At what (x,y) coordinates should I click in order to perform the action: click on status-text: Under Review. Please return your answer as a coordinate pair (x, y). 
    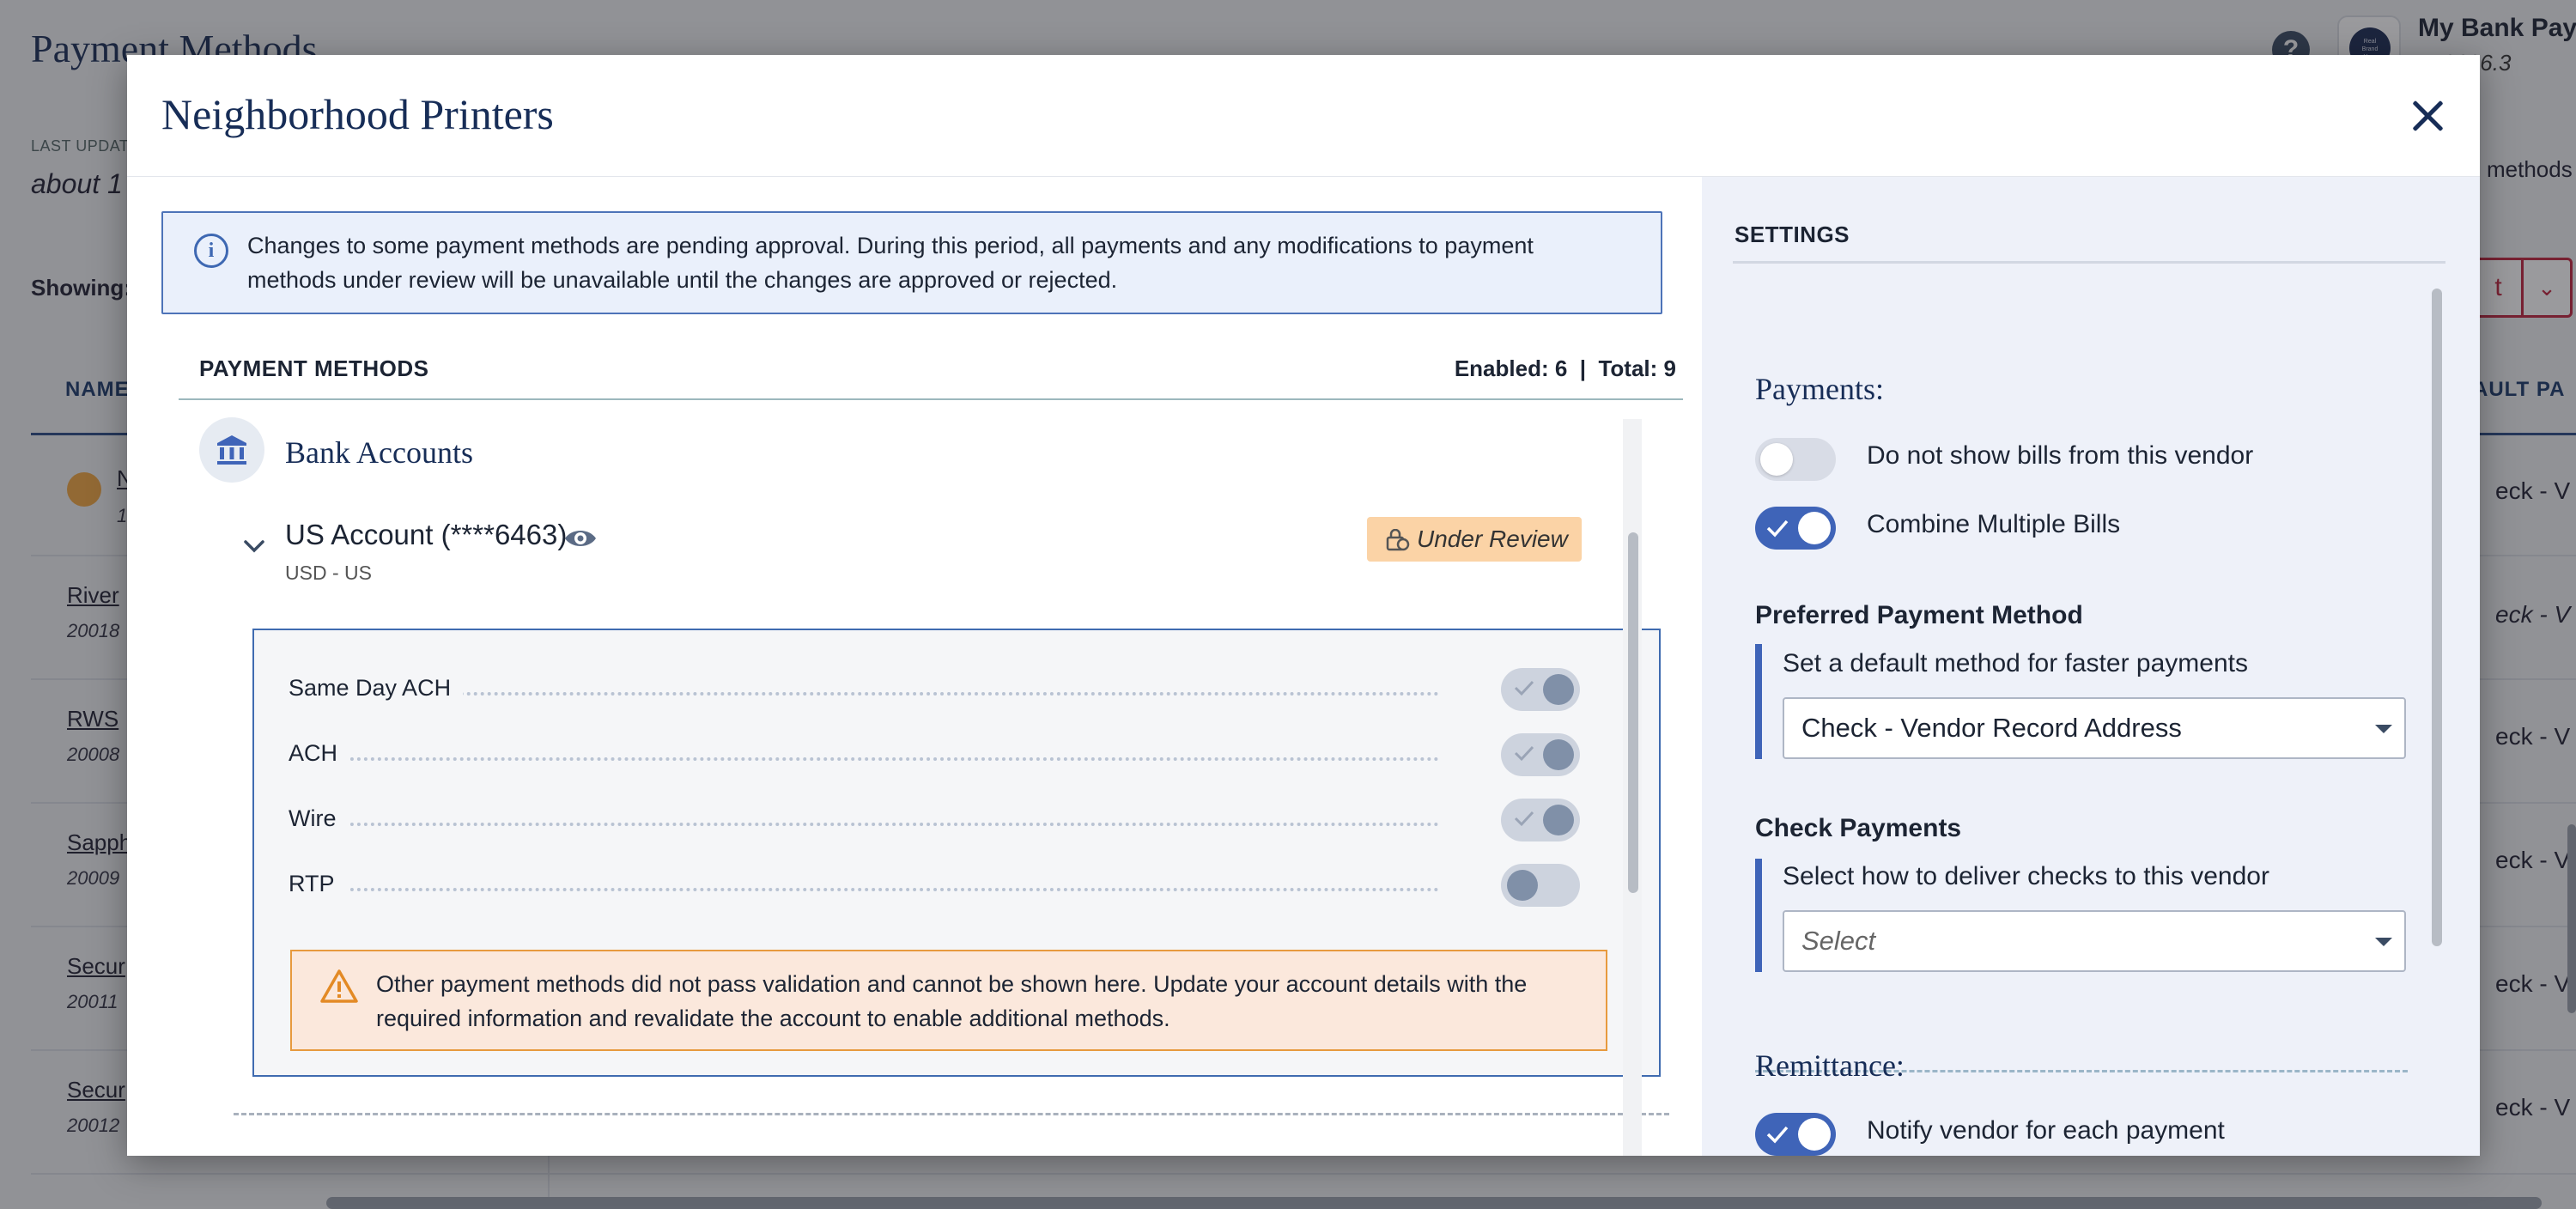
    Looking at the image, I should click on (1492, 539).